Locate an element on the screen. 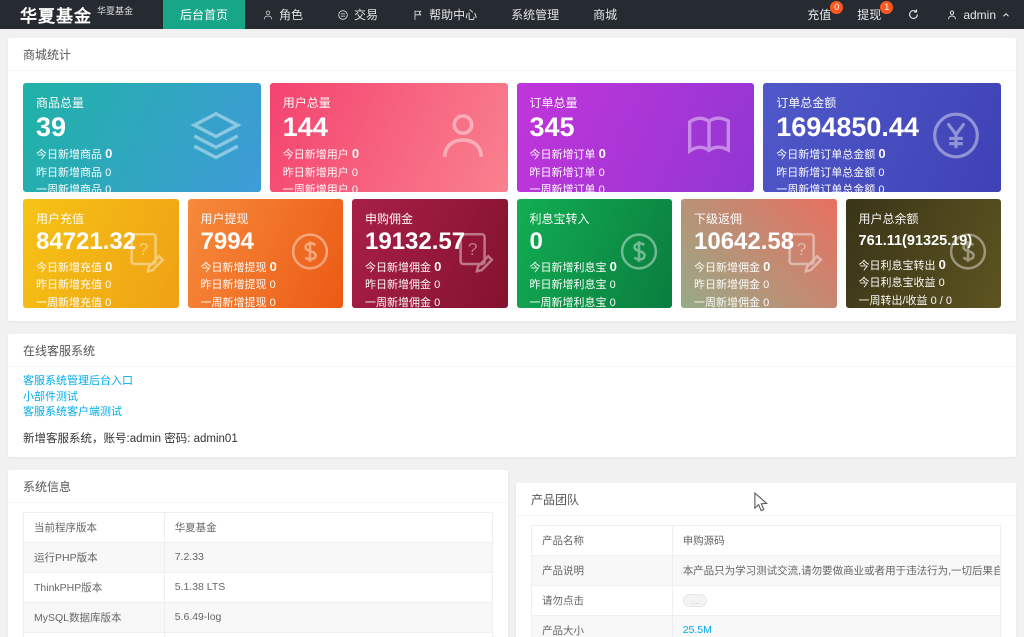 This screenshot has height=637, width=1024. card-subscribe-commission: 申购佣金 19132.57 今日新增佣金 0 昨日新增佣金 0 一周新增佣金 0? is located at coordinates (430, 253).